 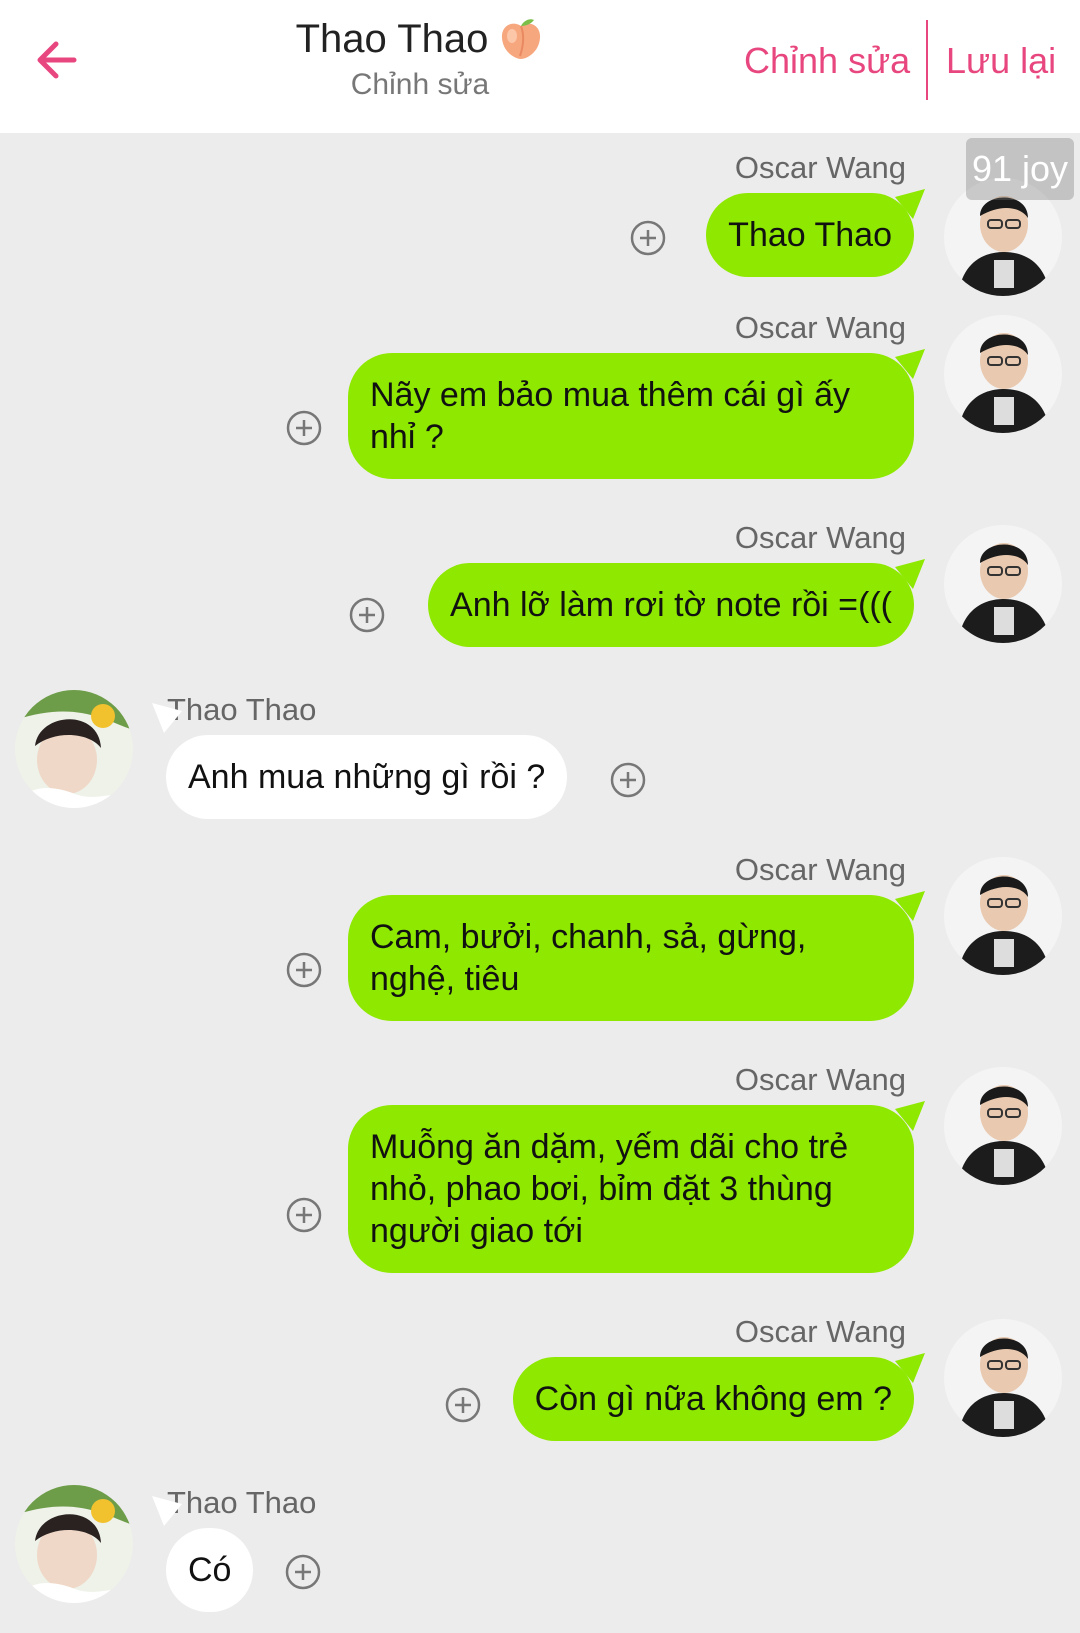 What do you see at coordinates (671, 605) in the screenshot?
I see `message-bubble: Anh lỡ làm rơi tờ note rồi =(((` at bounding box center [671, 605].